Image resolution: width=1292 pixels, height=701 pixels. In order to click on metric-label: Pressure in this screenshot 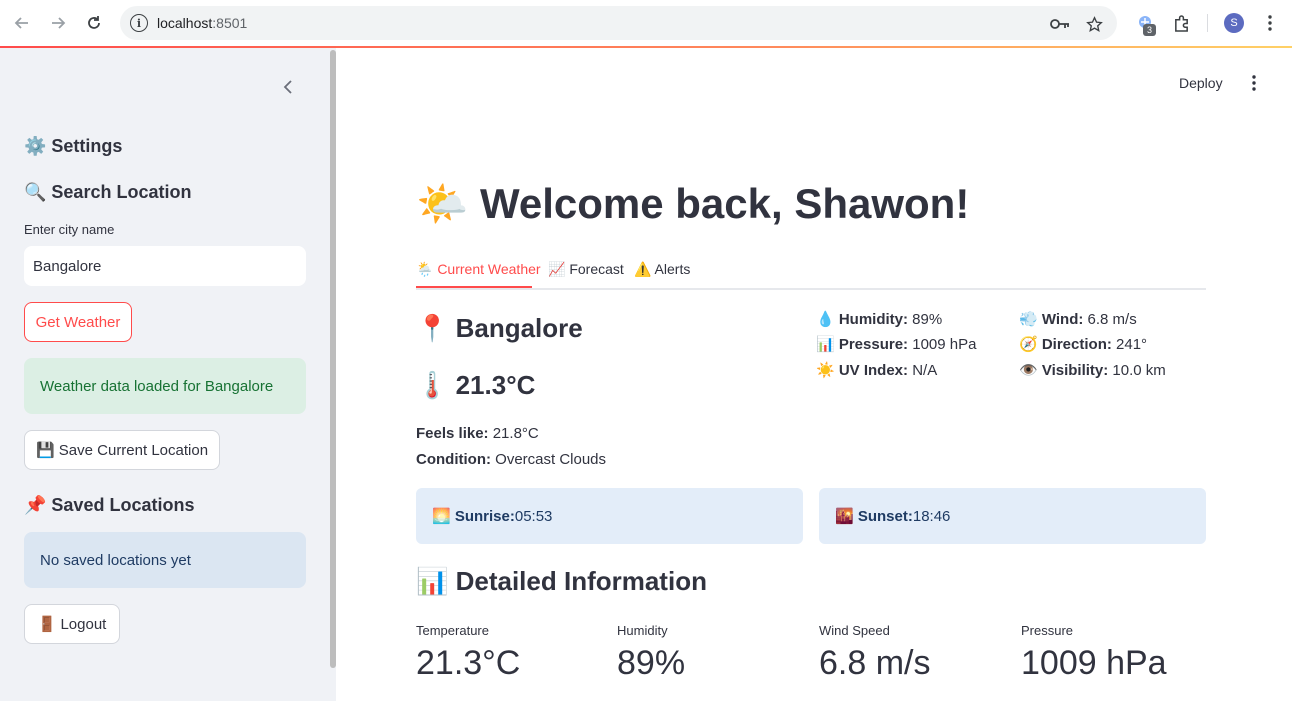, I will do `click(1047, 630)`.